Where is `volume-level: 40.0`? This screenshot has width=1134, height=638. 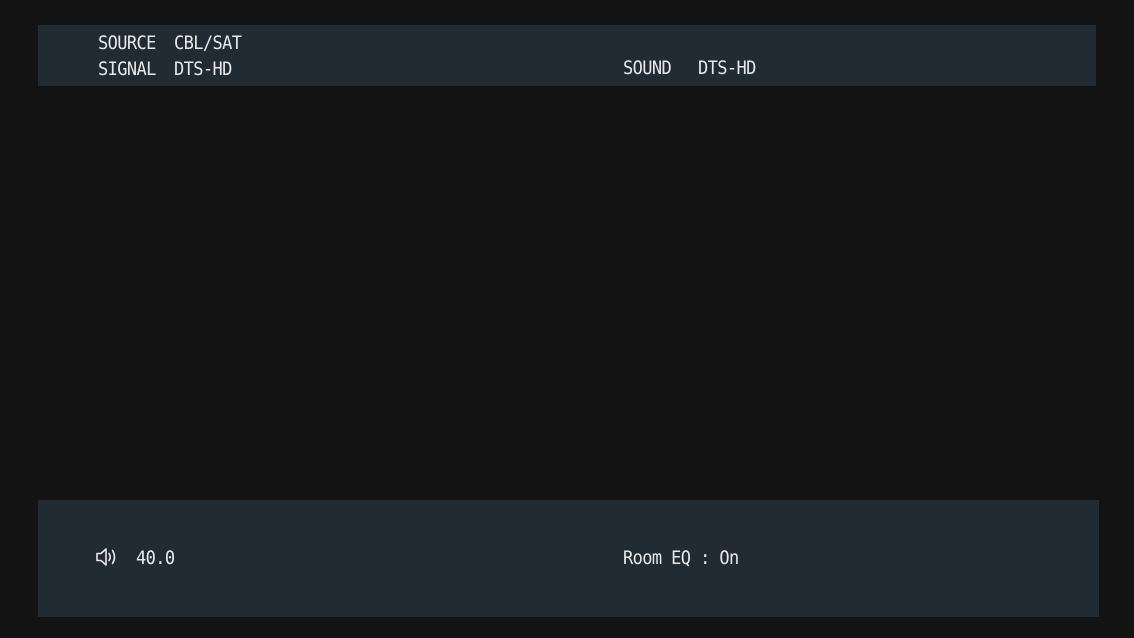
volume-level: 40.0 is located at coordinates (155, 558).